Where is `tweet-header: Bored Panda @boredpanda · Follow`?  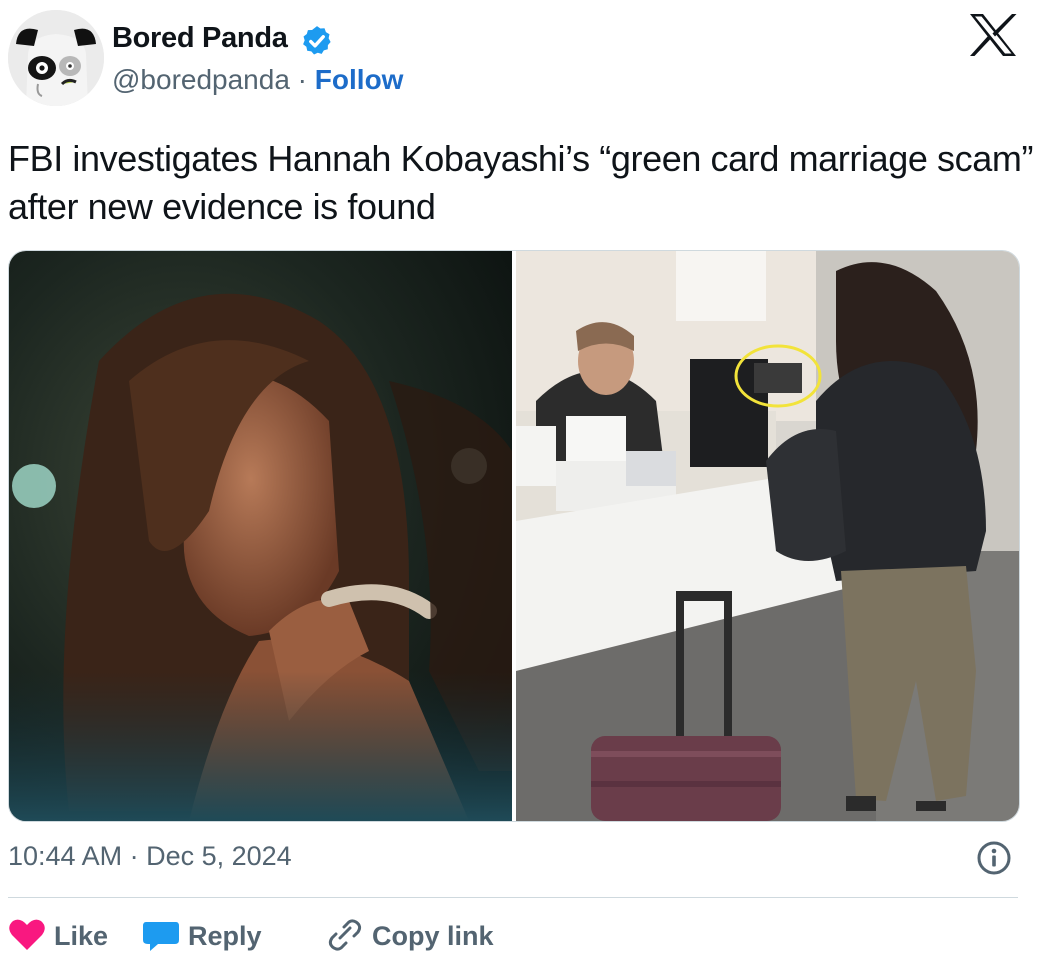 tweet-header: Bored Panda @boredpanda · Follow is located at coordinates (522, 55).